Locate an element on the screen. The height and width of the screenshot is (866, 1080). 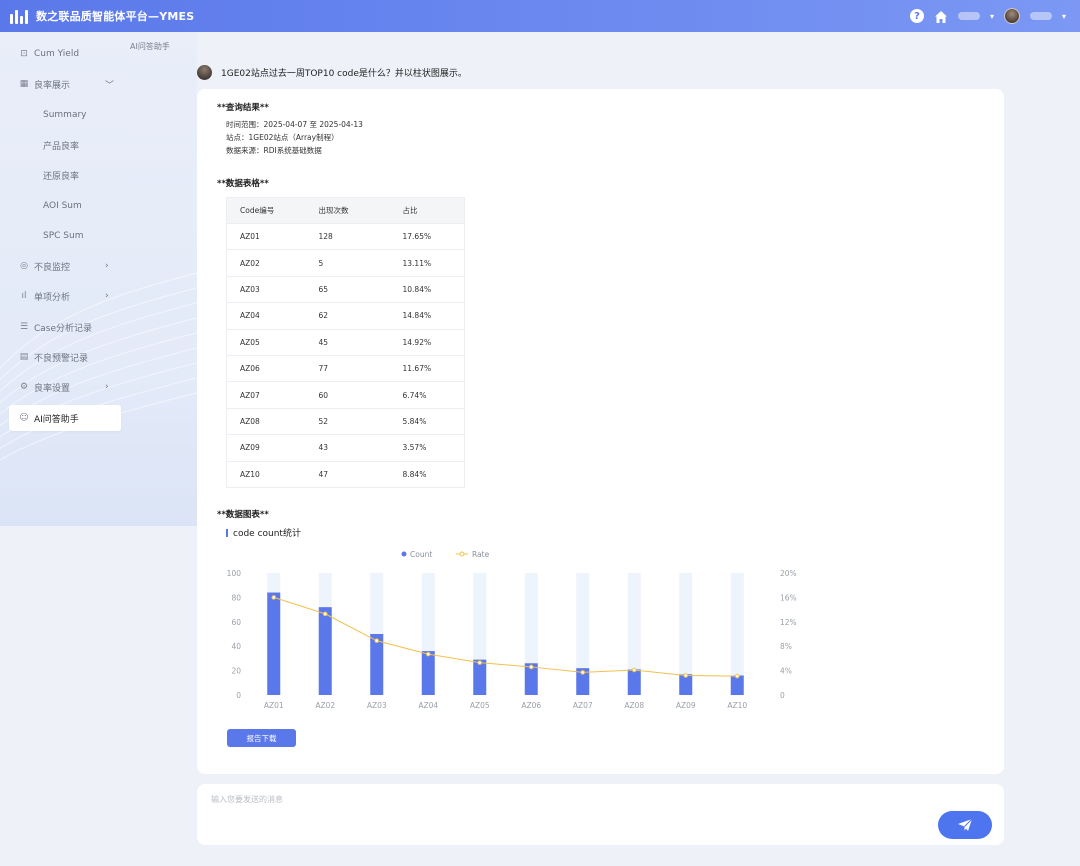
x-axis-tick: AZ06 is located at coordinates (531, 705).